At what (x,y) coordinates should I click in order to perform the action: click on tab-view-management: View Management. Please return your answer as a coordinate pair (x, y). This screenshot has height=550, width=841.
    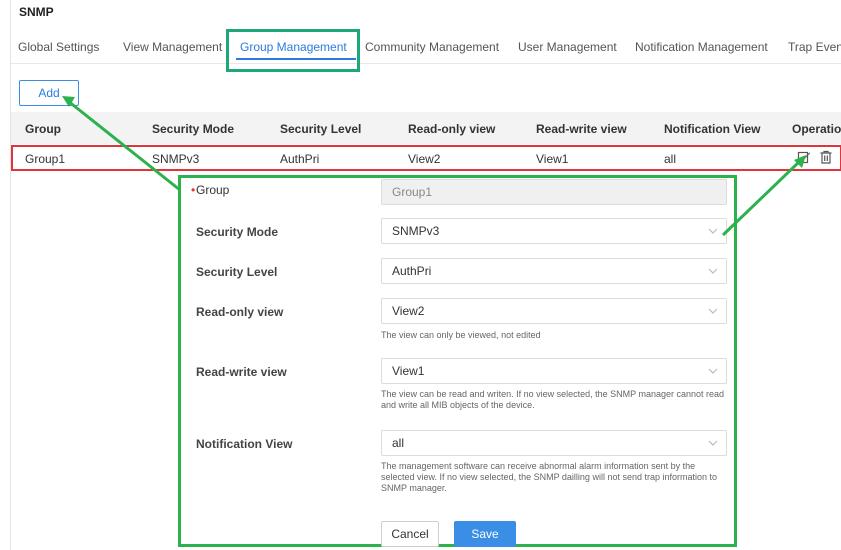
    Looking at the image, I should click on (172, 47).